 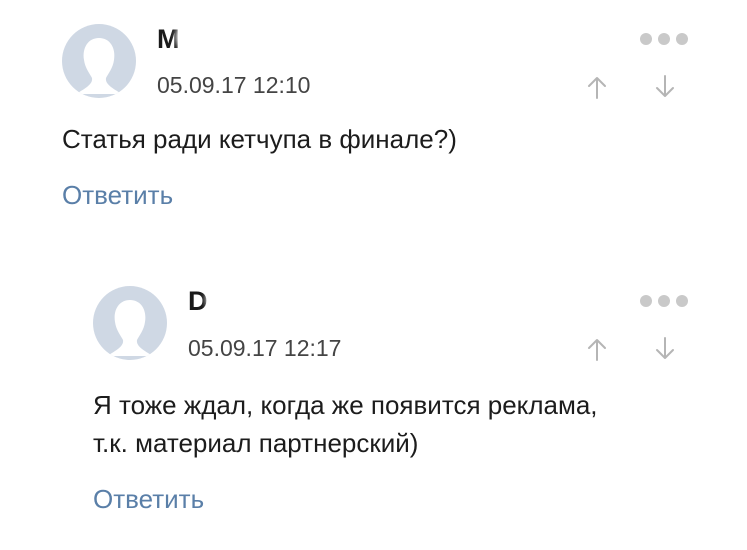 What do you see at coordinates (168, 39) in the screenshot?
I see `author-name: М` at bounding box center [168, 39].